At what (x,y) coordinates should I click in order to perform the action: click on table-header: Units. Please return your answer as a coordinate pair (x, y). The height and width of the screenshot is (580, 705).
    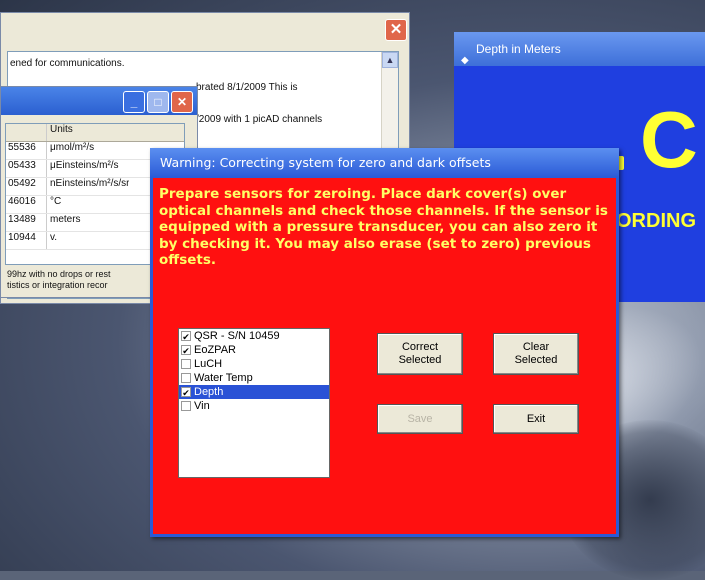
    Looking at the image, I should click on (95, 133).